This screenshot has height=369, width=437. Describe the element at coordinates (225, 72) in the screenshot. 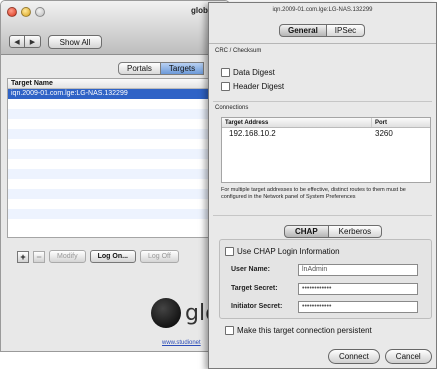

I see `data-digest-checkbox` at that location.